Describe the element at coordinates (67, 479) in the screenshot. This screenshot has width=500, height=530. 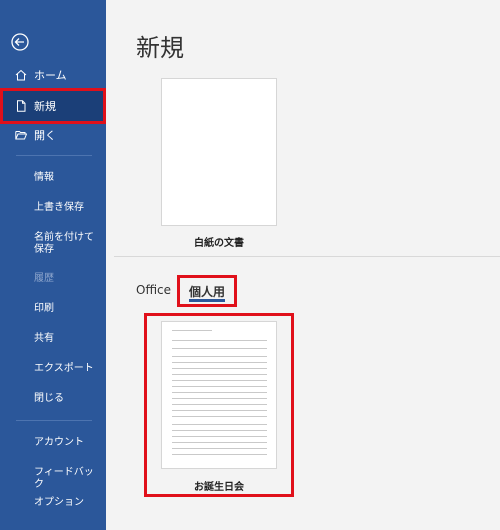
I see `sidebar-item-feedback: フィードバック` at that location.